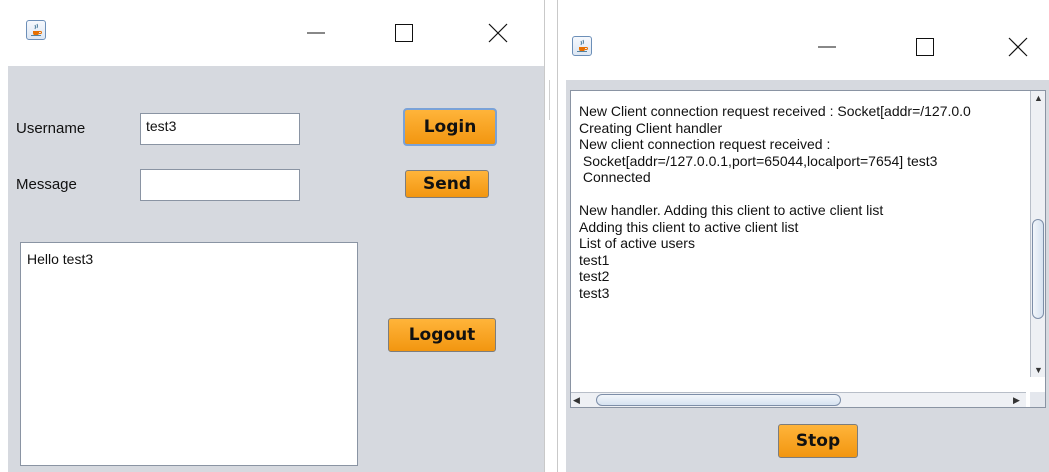 Image resolution: width=1049 pixels, height=472 pixels. I want to click on log-line: New client connection request received :, so click(705, 144).